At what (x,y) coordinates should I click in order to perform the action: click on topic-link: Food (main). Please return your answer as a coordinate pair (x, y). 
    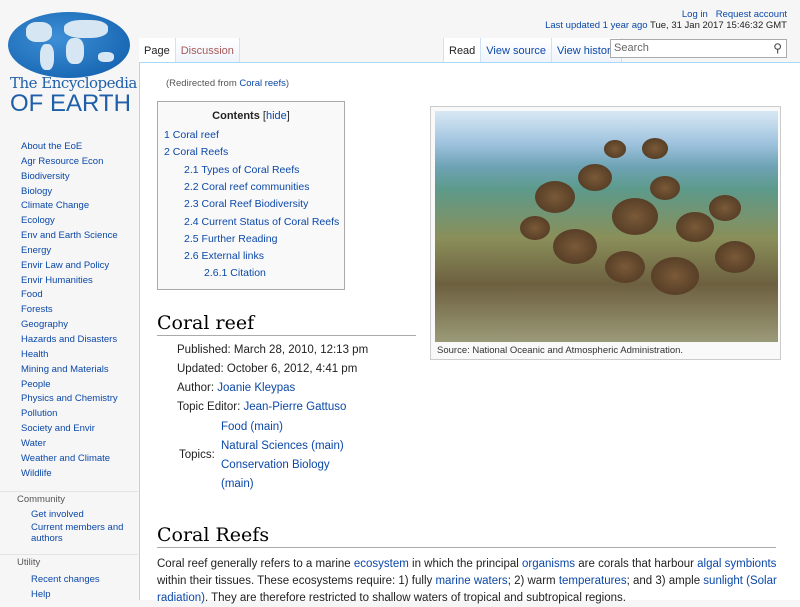
    Looking at the image, I should click on (252, 427).